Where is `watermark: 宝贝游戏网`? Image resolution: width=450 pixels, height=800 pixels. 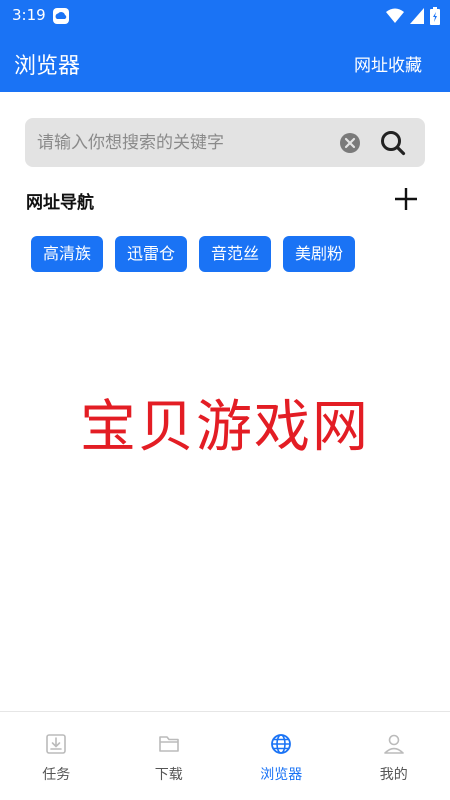
watermark: 宝贝游戏网 is located at coordinates (225, 427).